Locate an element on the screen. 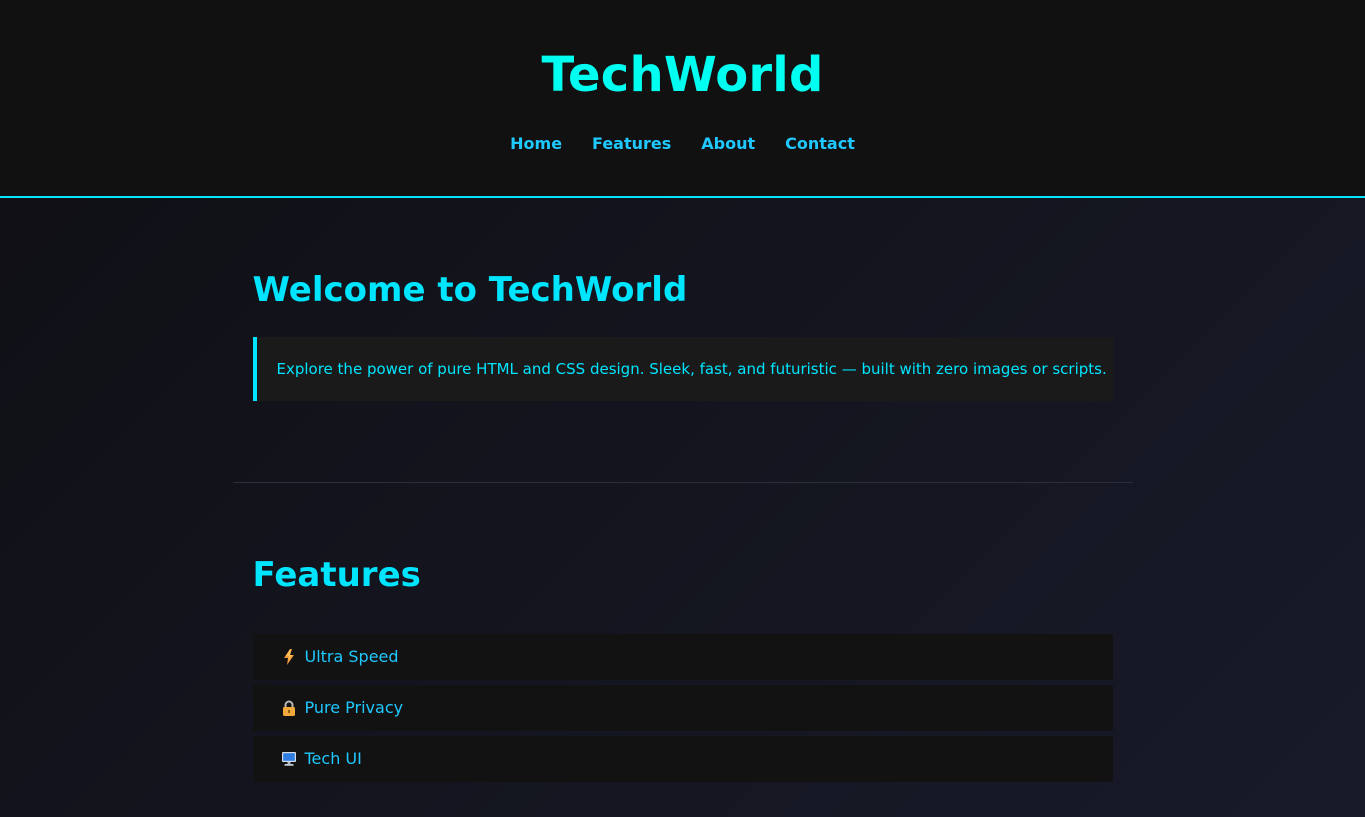  computer-icon is located at coordinates (289, 759).